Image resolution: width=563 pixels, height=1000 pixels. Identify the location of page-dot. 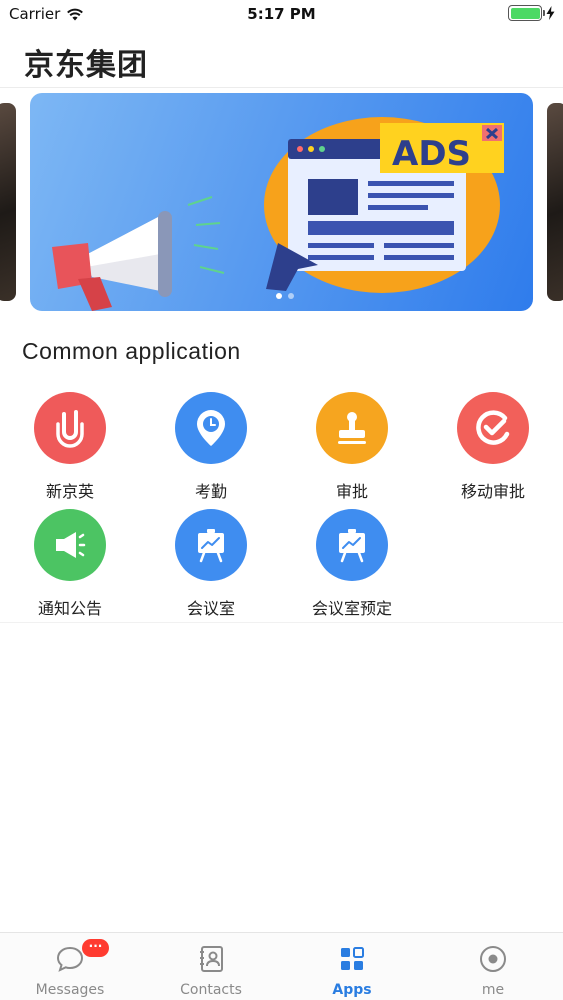
(290, 296).